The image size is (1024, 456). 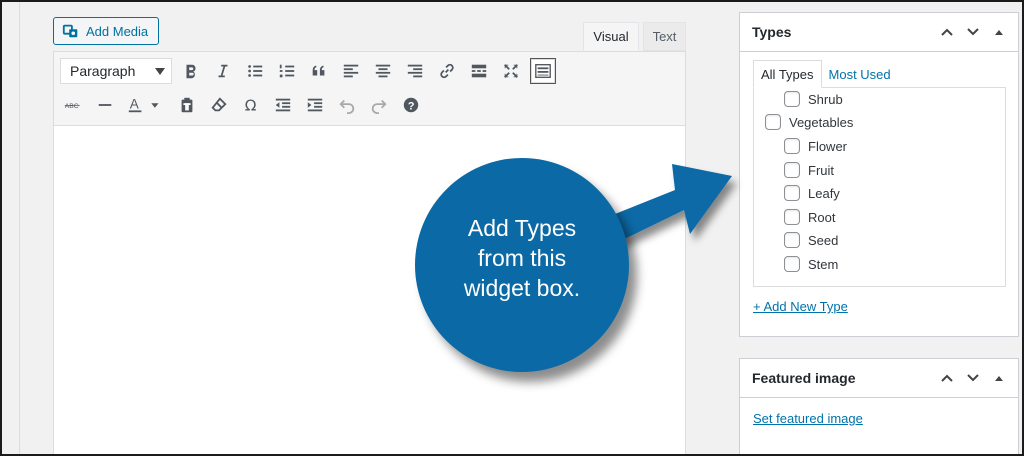 What do you see at coordinates (511, 71) in the screenshot?
I see `fullscreen-icon` at bounding box center [511, 71].